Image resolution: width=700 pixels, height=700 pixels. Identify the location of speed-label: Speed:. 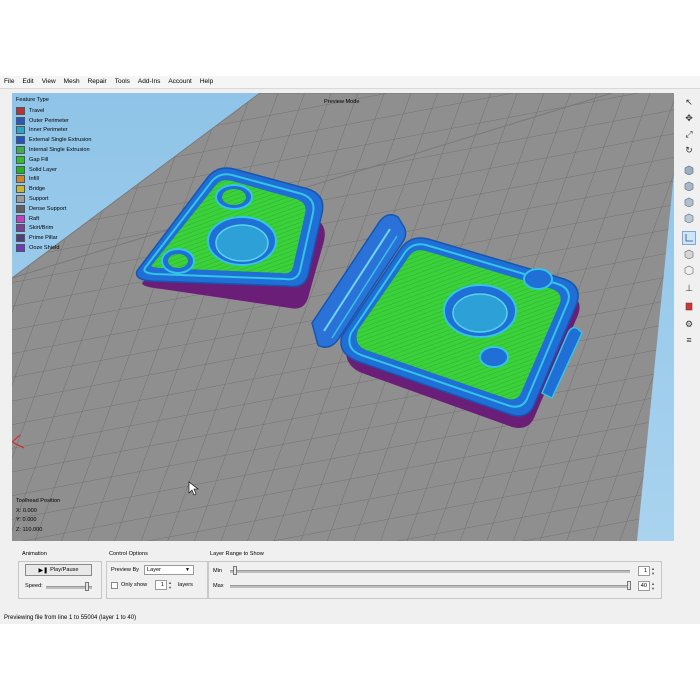
(34, 586).